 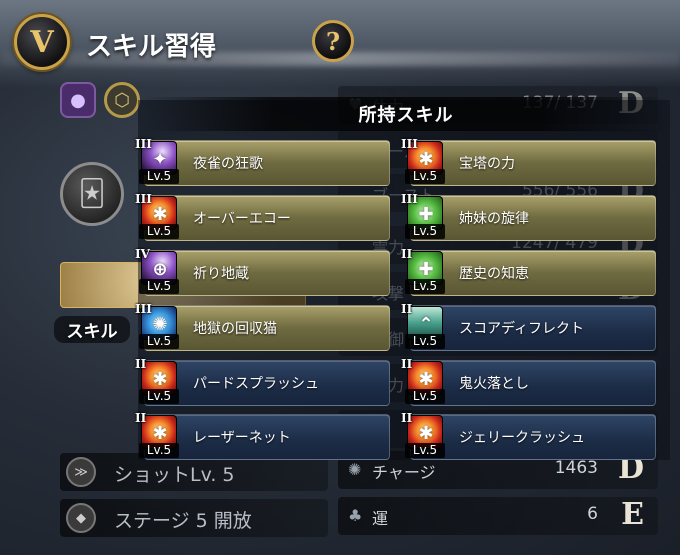 I want to click on stage-unlock-bar: ◆ ステージ 5 開放, so click(x=194, y=518).